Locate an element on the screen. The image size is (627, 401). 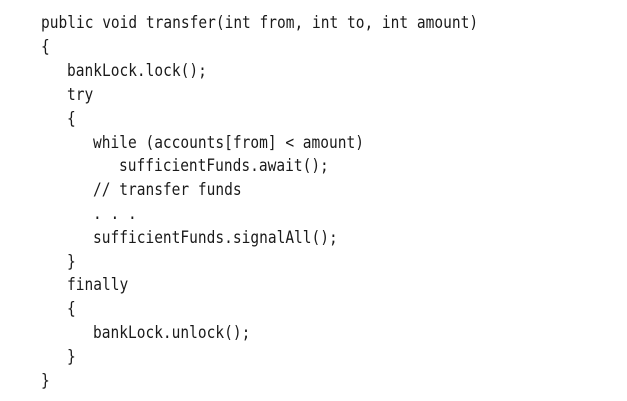
code-line-comment: // transfer funds is located at coordinates (167, 189).